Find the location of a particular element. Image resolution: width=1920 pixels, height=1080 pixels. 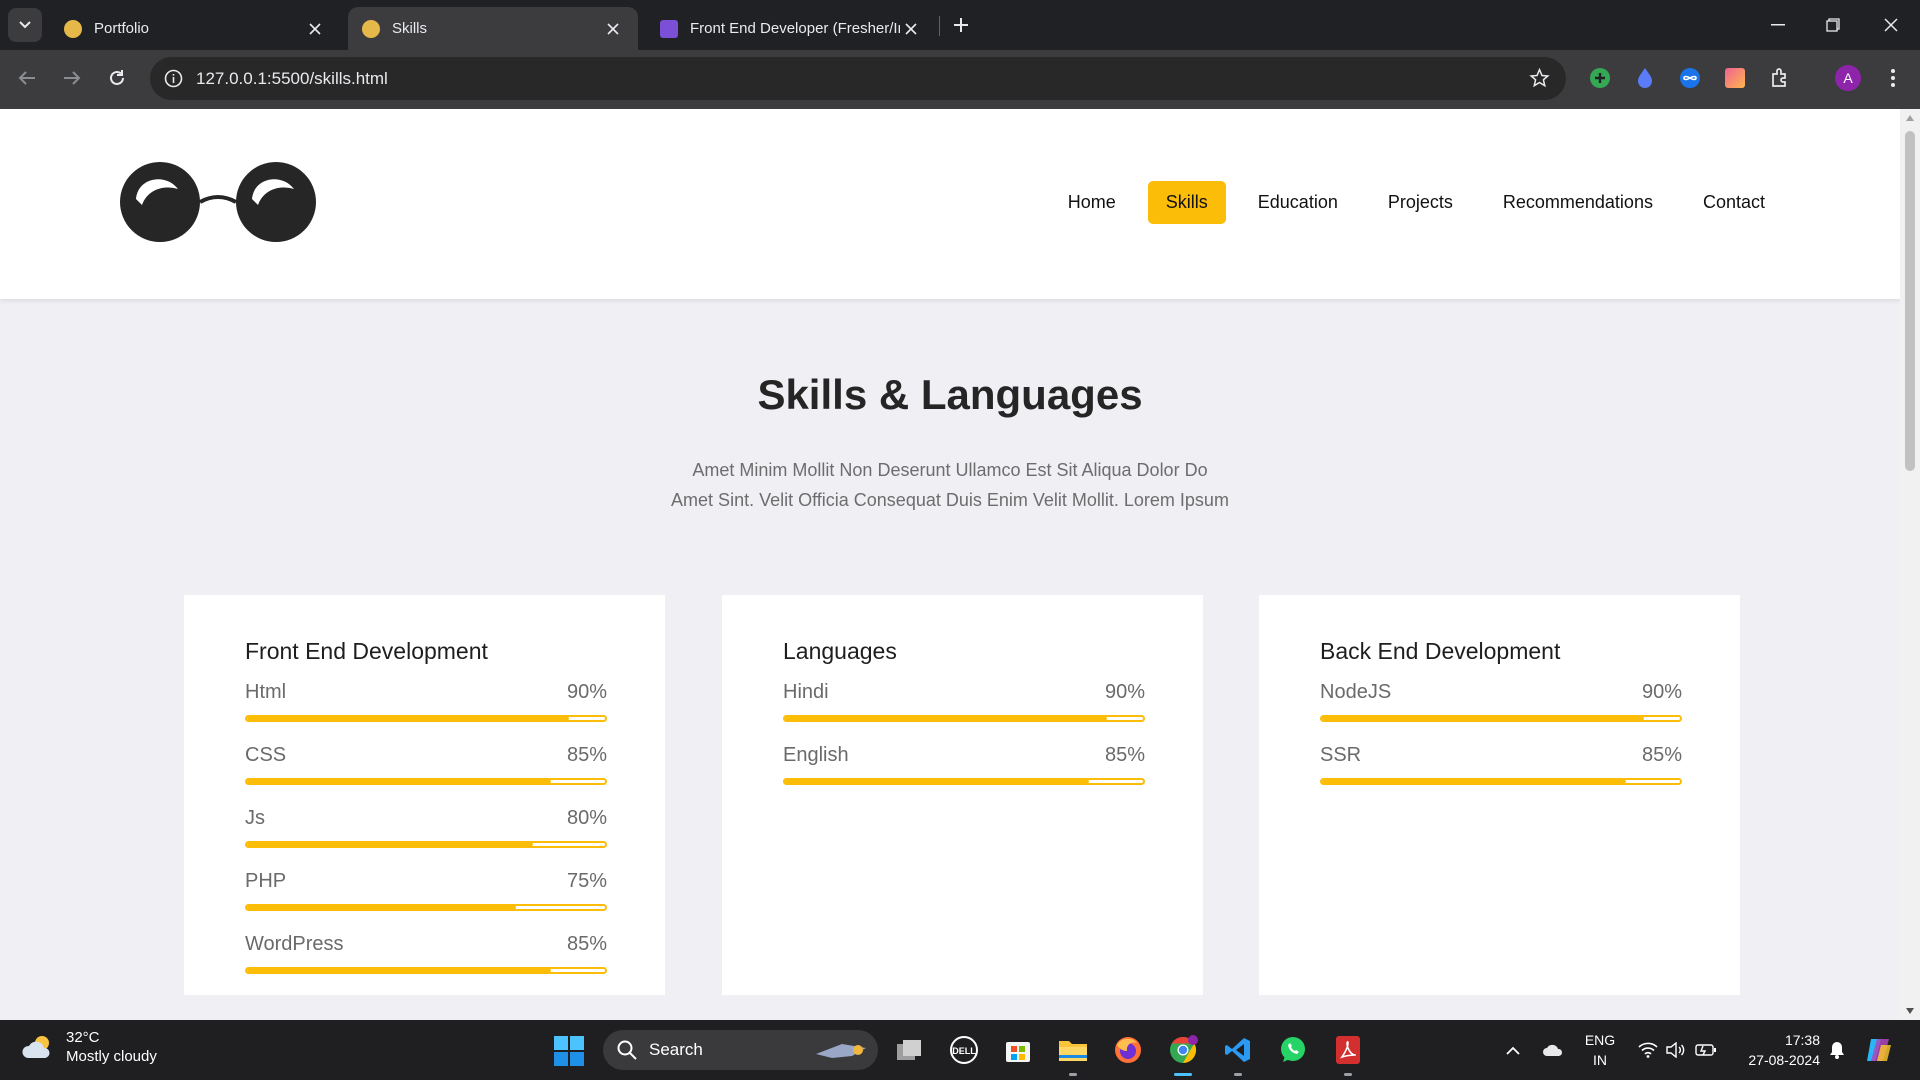

card-title: Back End Development is located at coordinates (1440, 651).